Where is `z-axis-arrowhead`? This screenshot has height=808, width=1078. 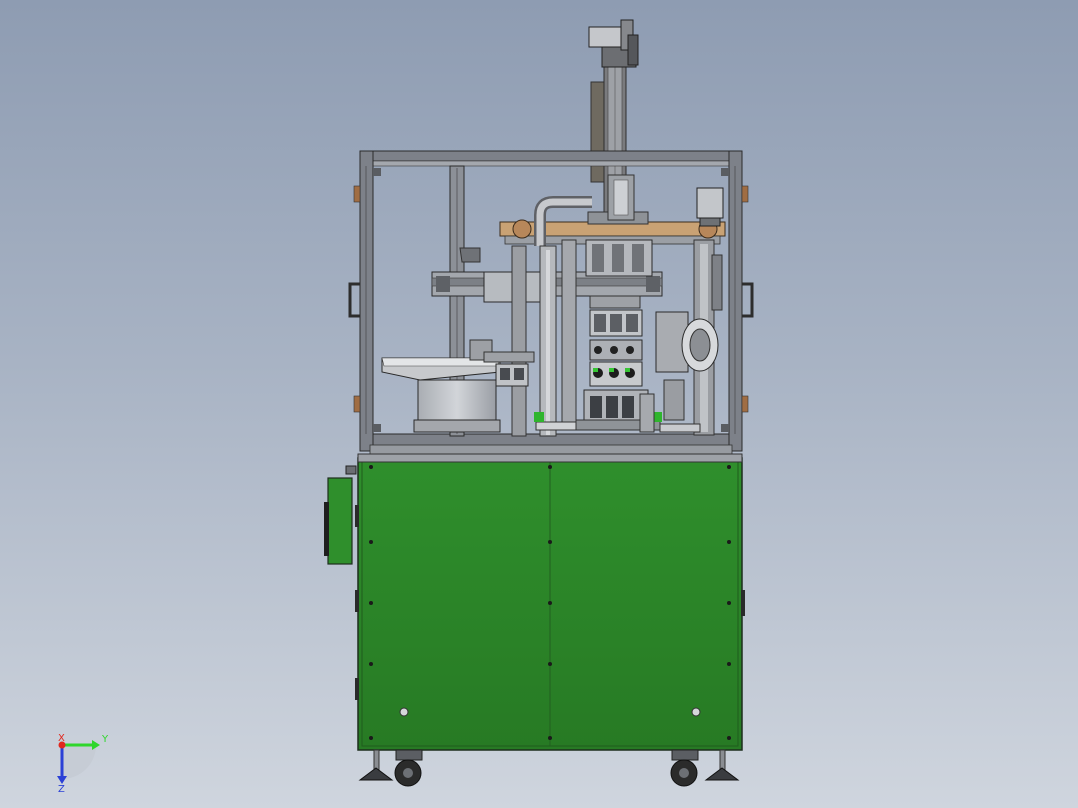
z-axis-arrowhead is located at coordinates (62, 780).